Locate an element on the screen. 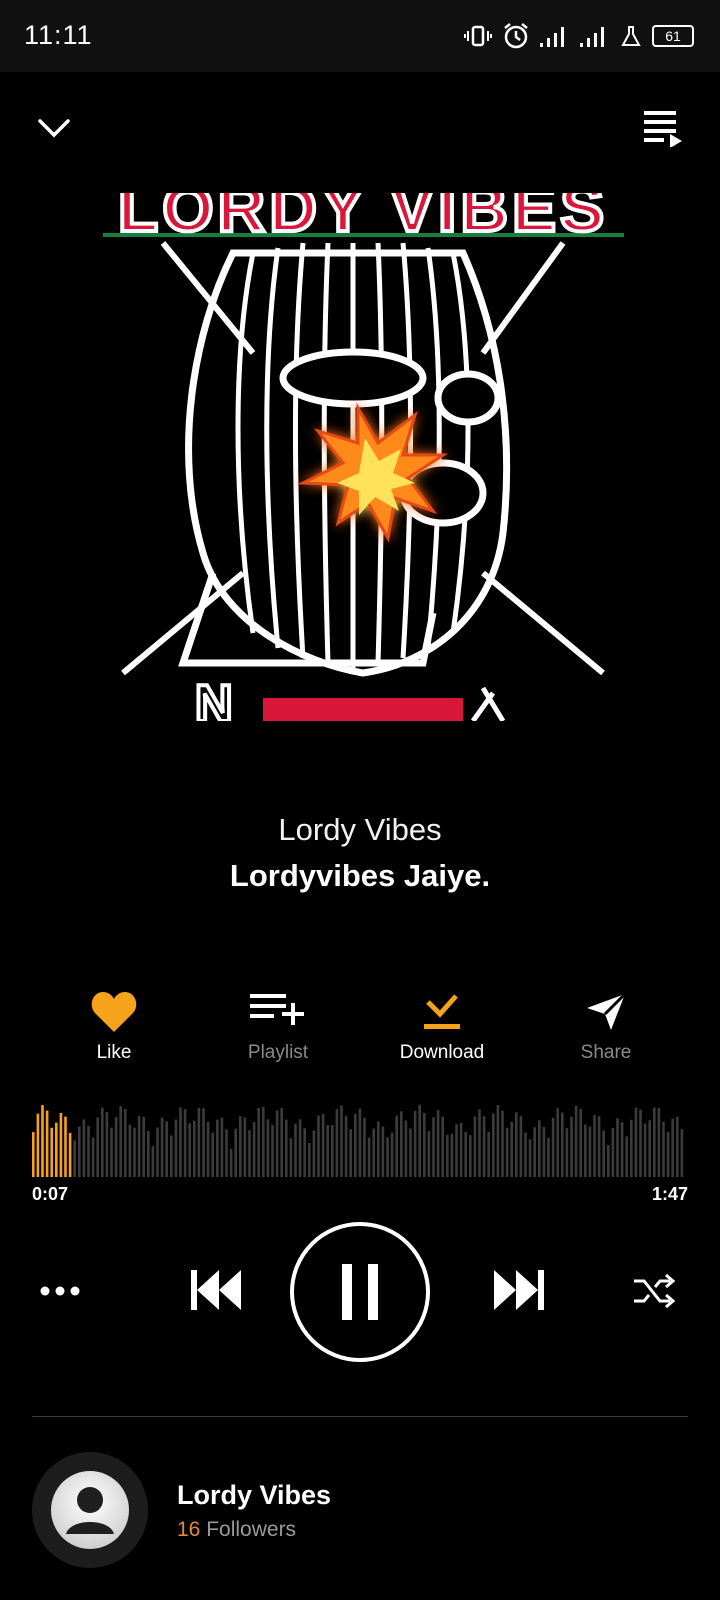  download-check-icon is located at coordinates (442, 1011).